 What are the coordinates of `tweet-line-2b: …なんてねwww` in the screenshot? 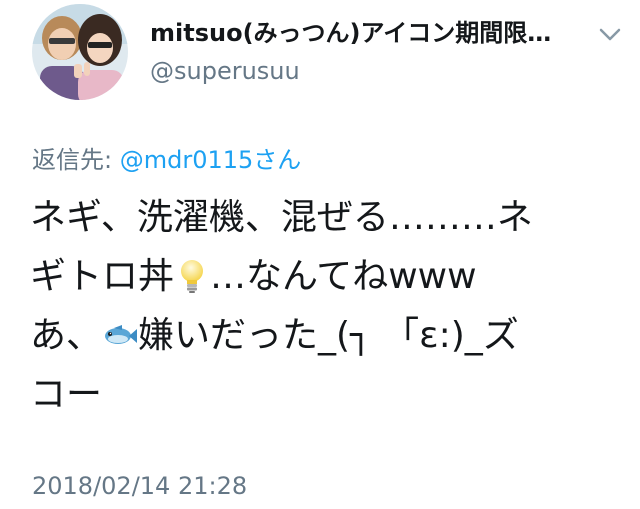 It's located at (343, 276).